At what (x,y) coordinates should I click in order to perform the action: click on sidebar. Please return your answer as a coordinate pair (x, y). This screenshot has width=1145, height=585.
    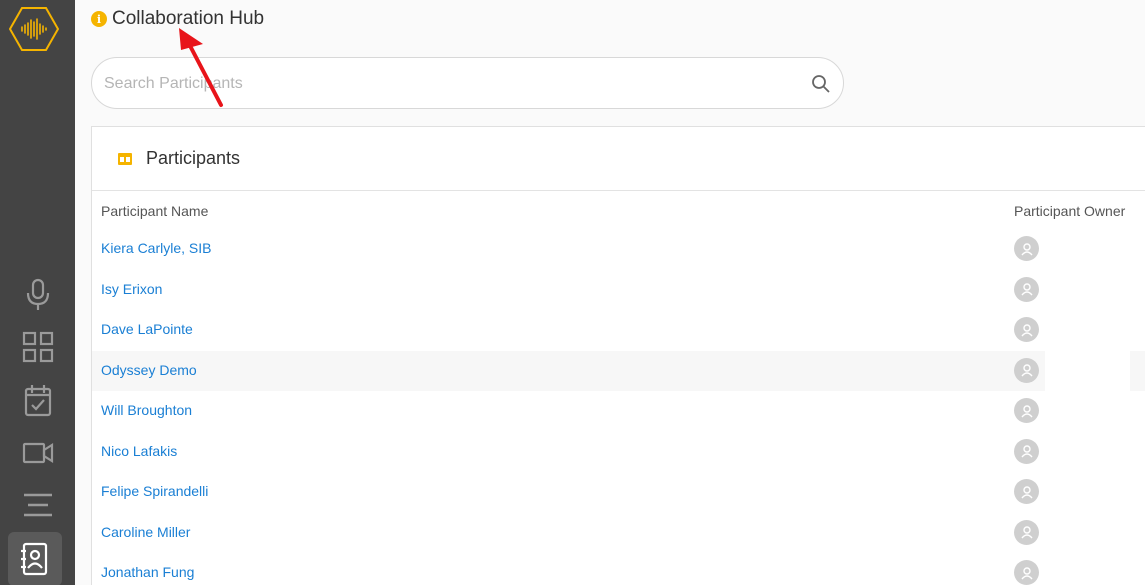
    Looking at the image, I should click on (37, 292).